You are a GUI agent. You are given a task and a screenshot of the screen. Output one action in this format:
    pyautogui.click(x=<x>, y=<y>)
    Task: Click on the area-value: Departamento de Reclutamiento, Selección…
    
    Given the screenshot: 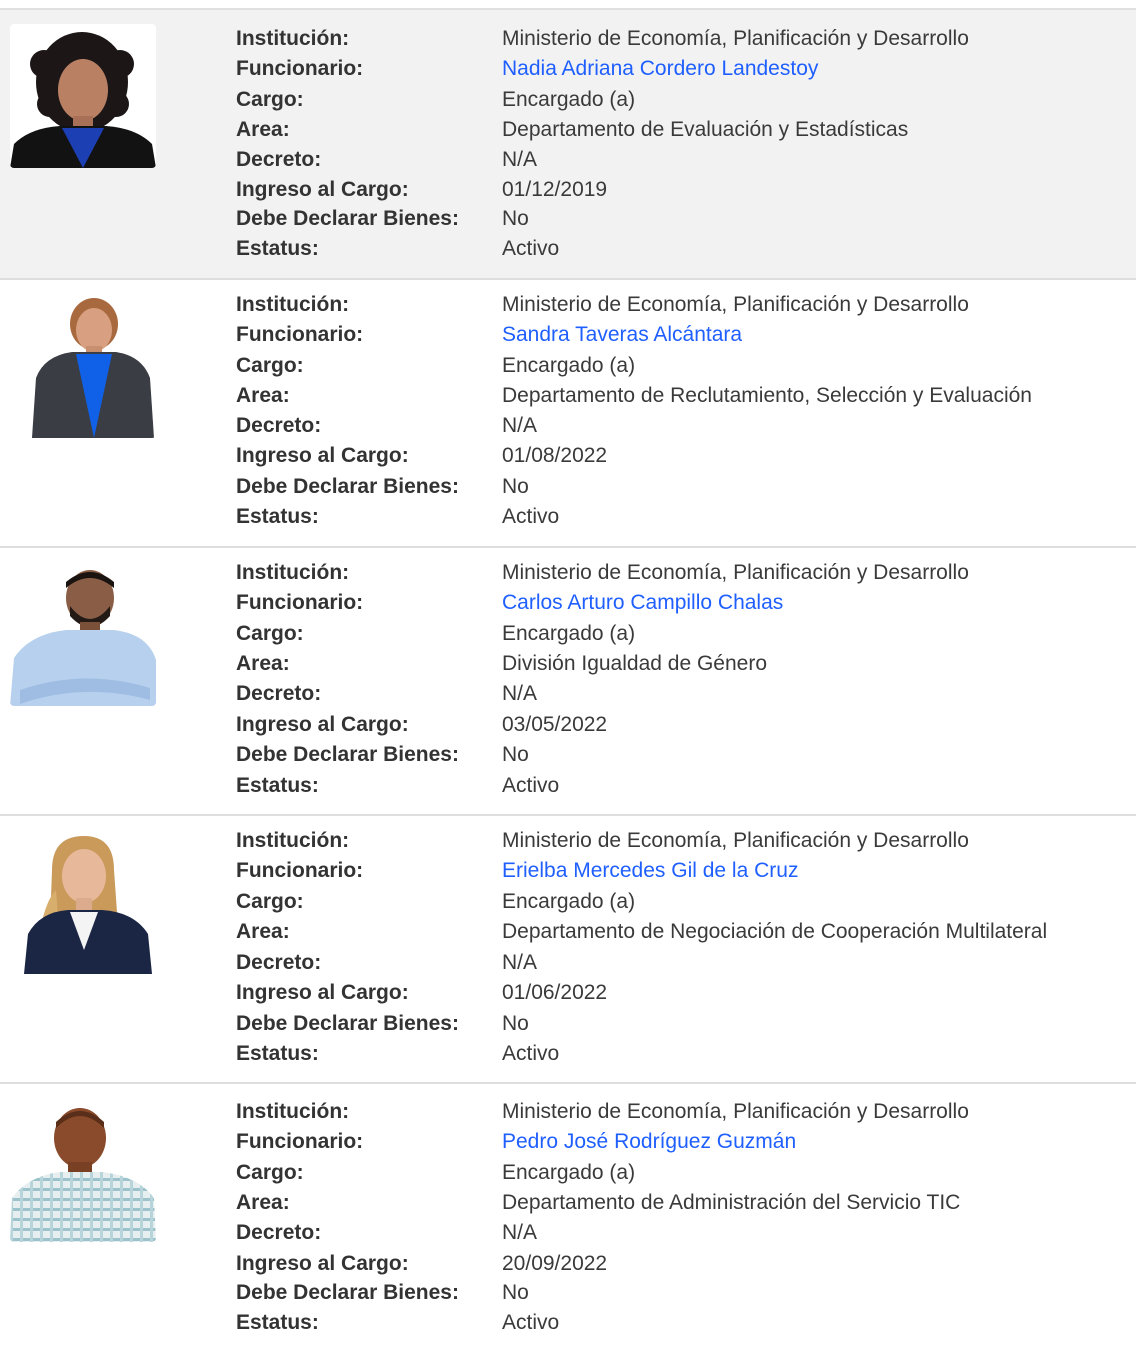 What is the action you would take?
    pyautogui.click(x=767, y=395)
    